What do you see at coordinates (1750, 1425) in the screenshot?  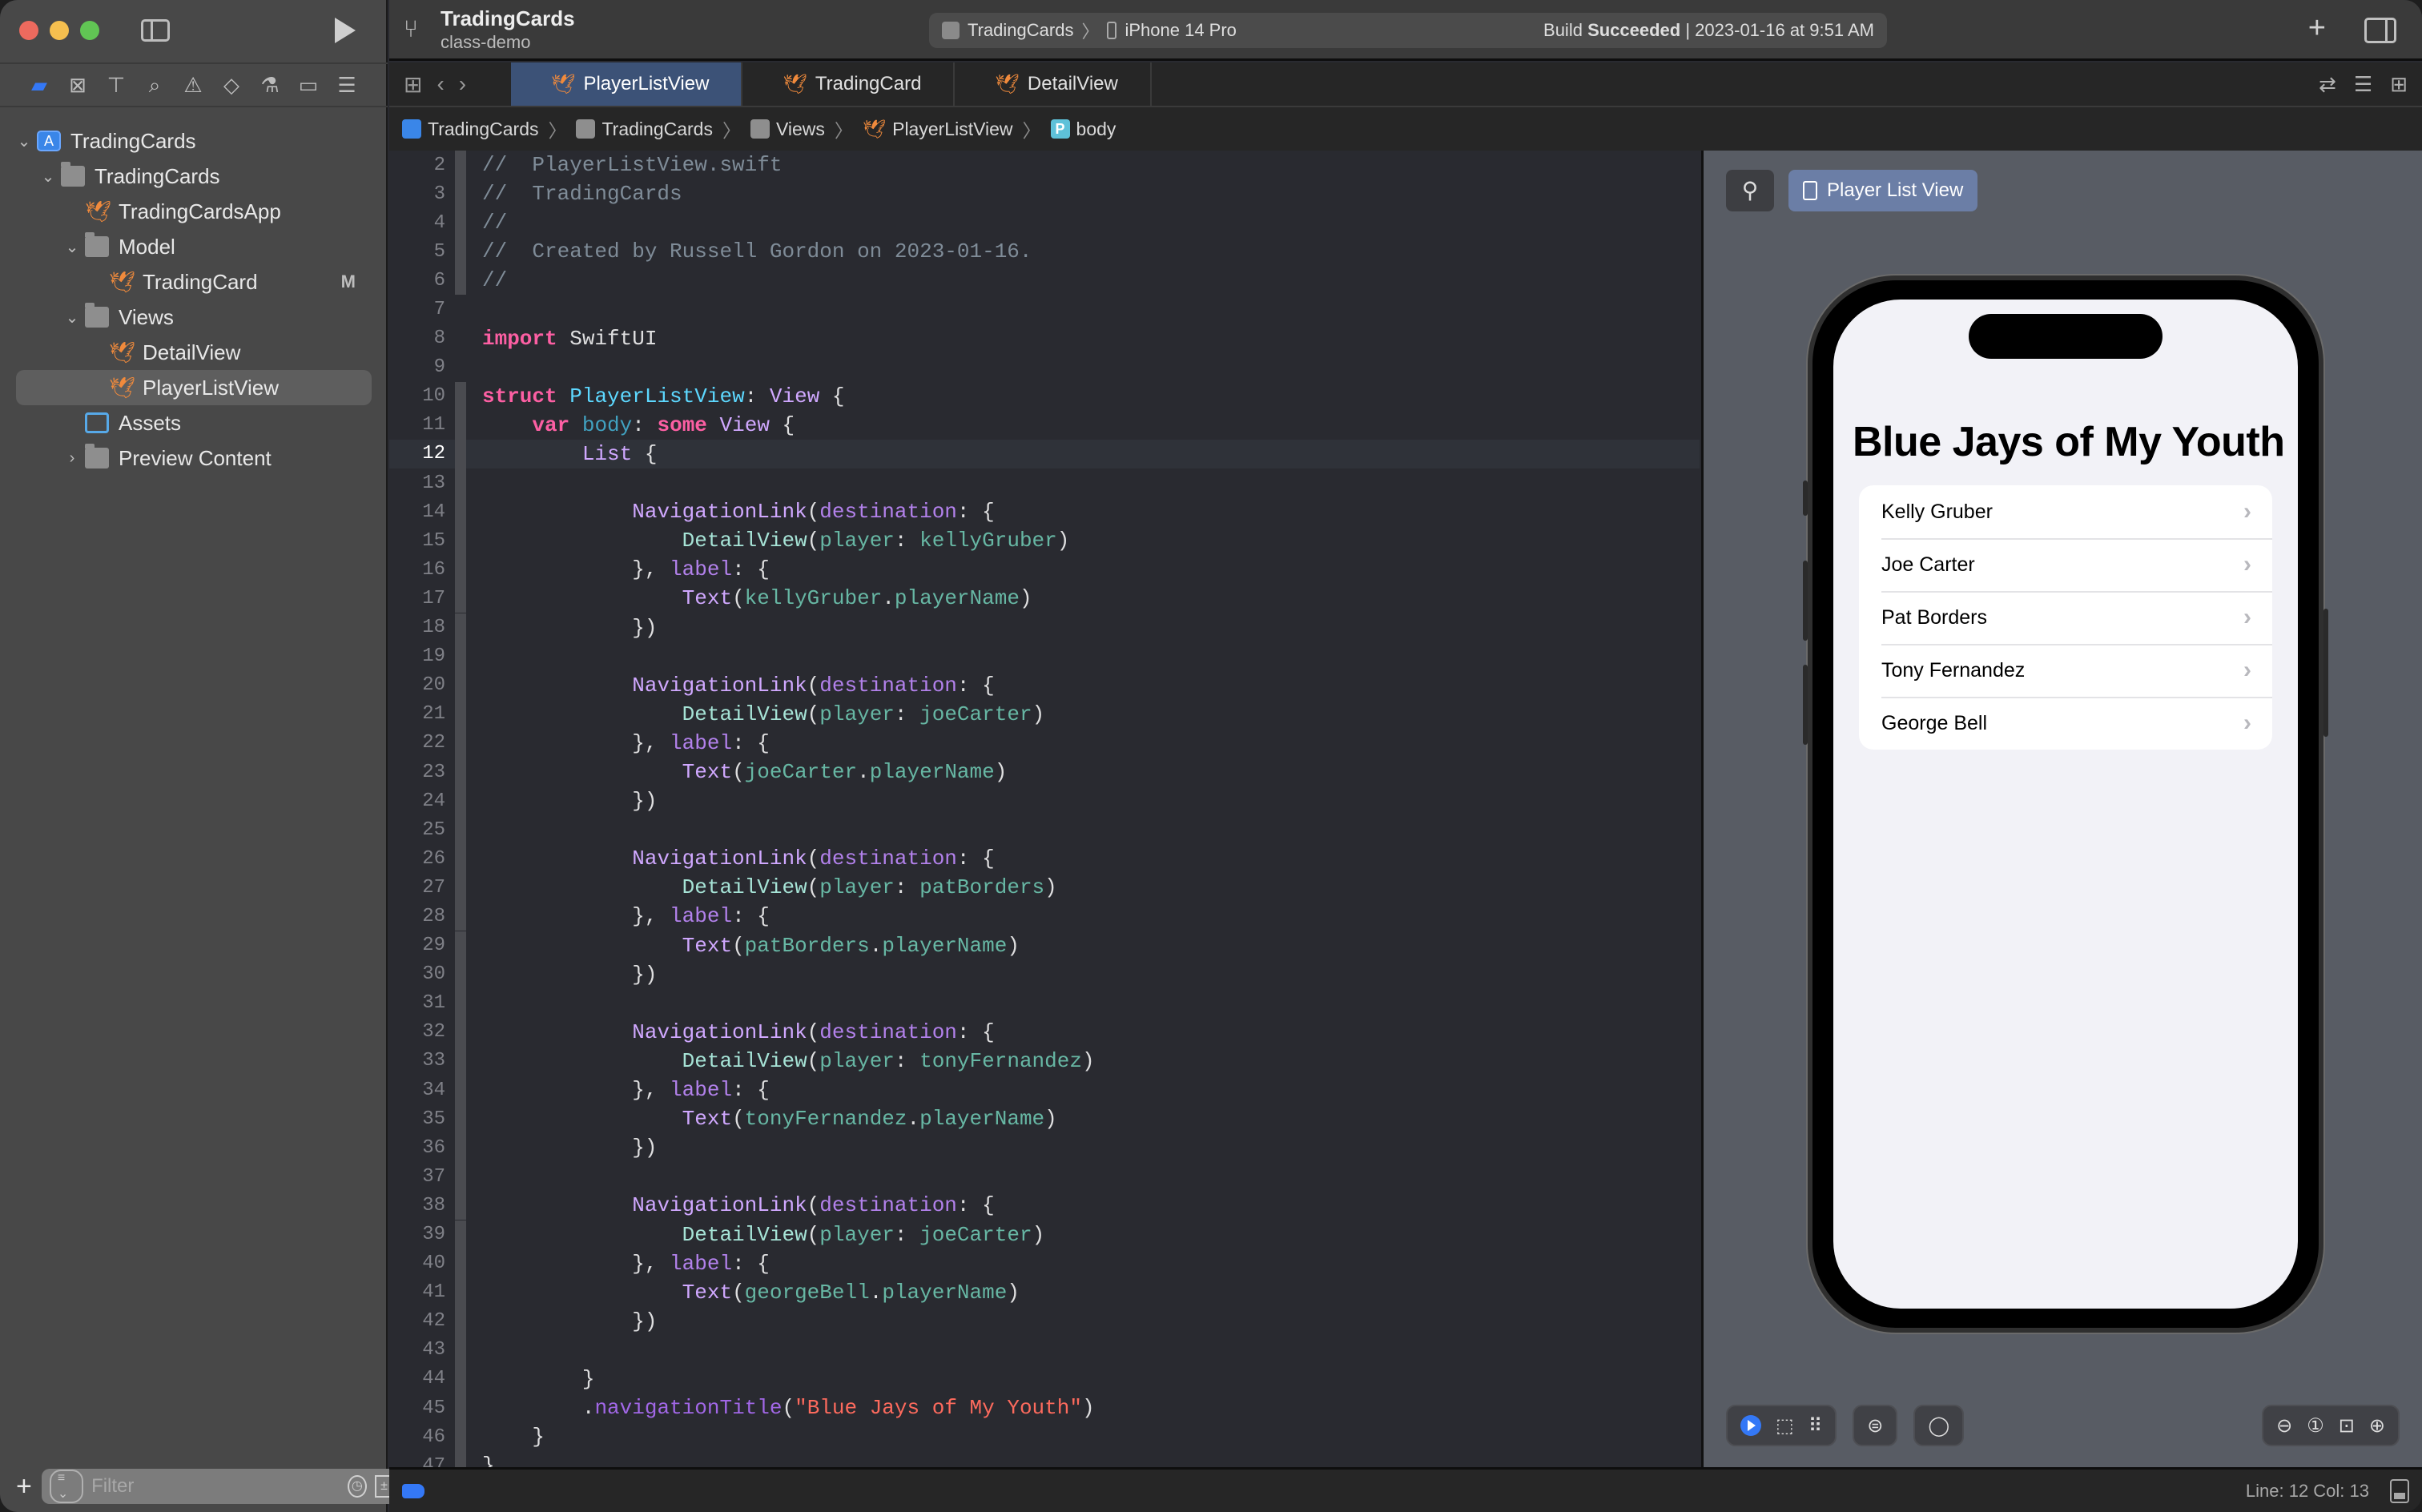 I see `live-preview-icon` at bounding box center [1750, 1425].